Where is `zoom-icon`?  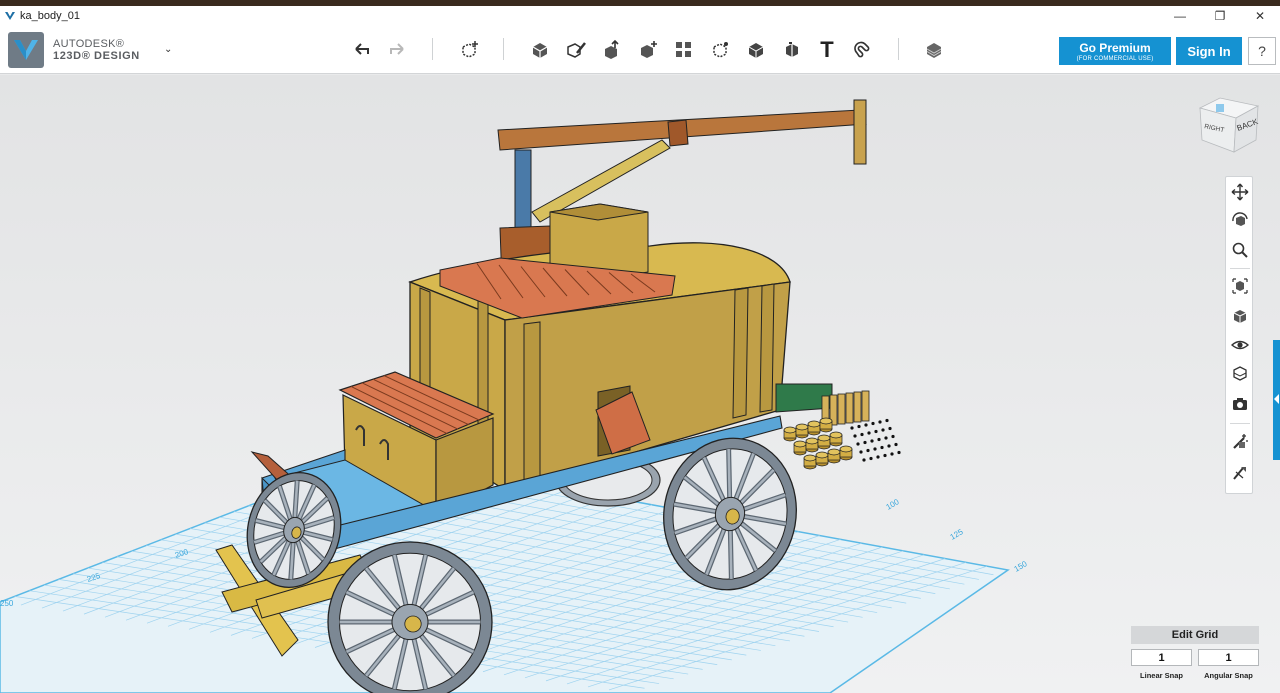 zoom-icon is located at coordinates (1240, 250).